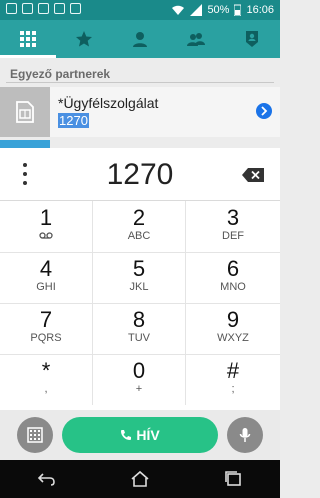  I want to click on key-5: 5 JKL, so click(139, 277).